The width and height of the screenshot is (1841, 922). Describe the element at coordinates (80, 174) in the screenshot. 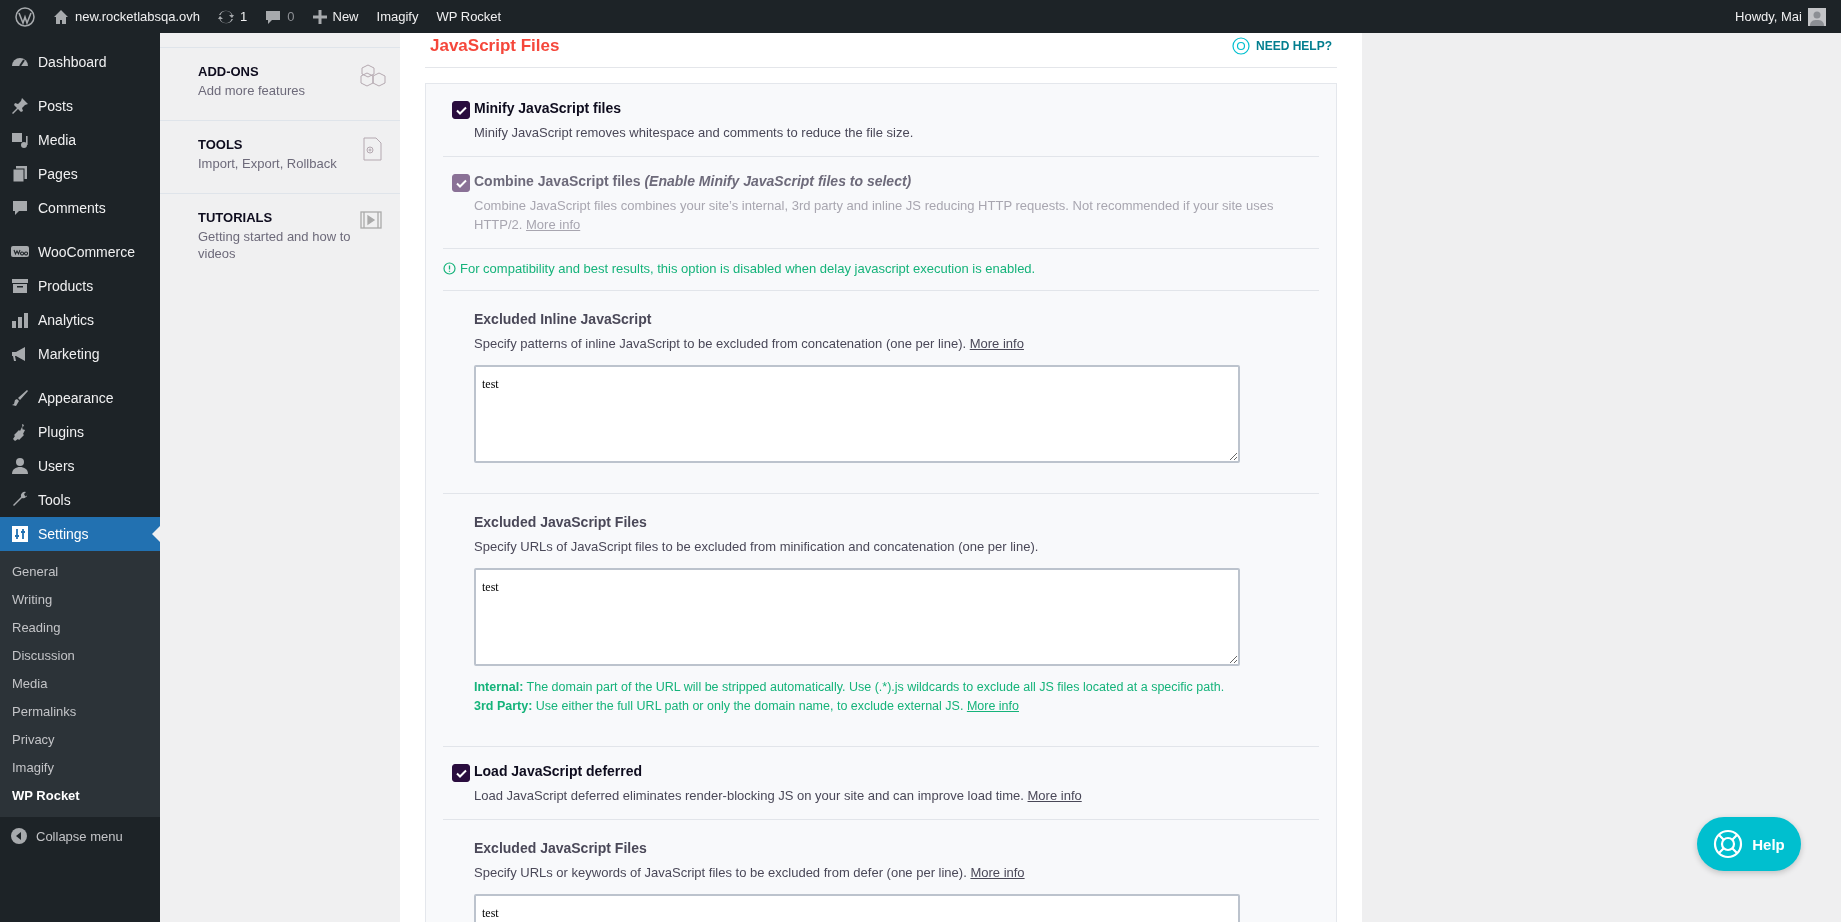

I see `sidebar-item: Pages` at that location.